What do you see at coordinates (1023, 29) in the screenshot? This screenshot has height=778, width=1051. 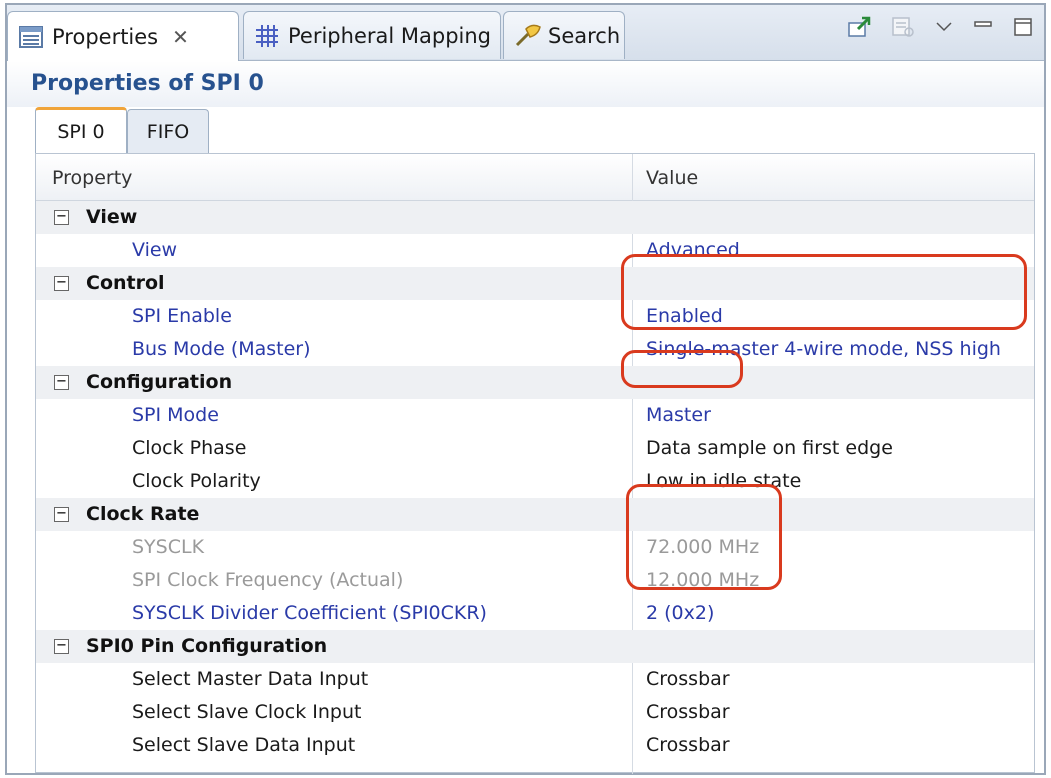 I see `maximize-icon` at bounding box center [1023, 29].